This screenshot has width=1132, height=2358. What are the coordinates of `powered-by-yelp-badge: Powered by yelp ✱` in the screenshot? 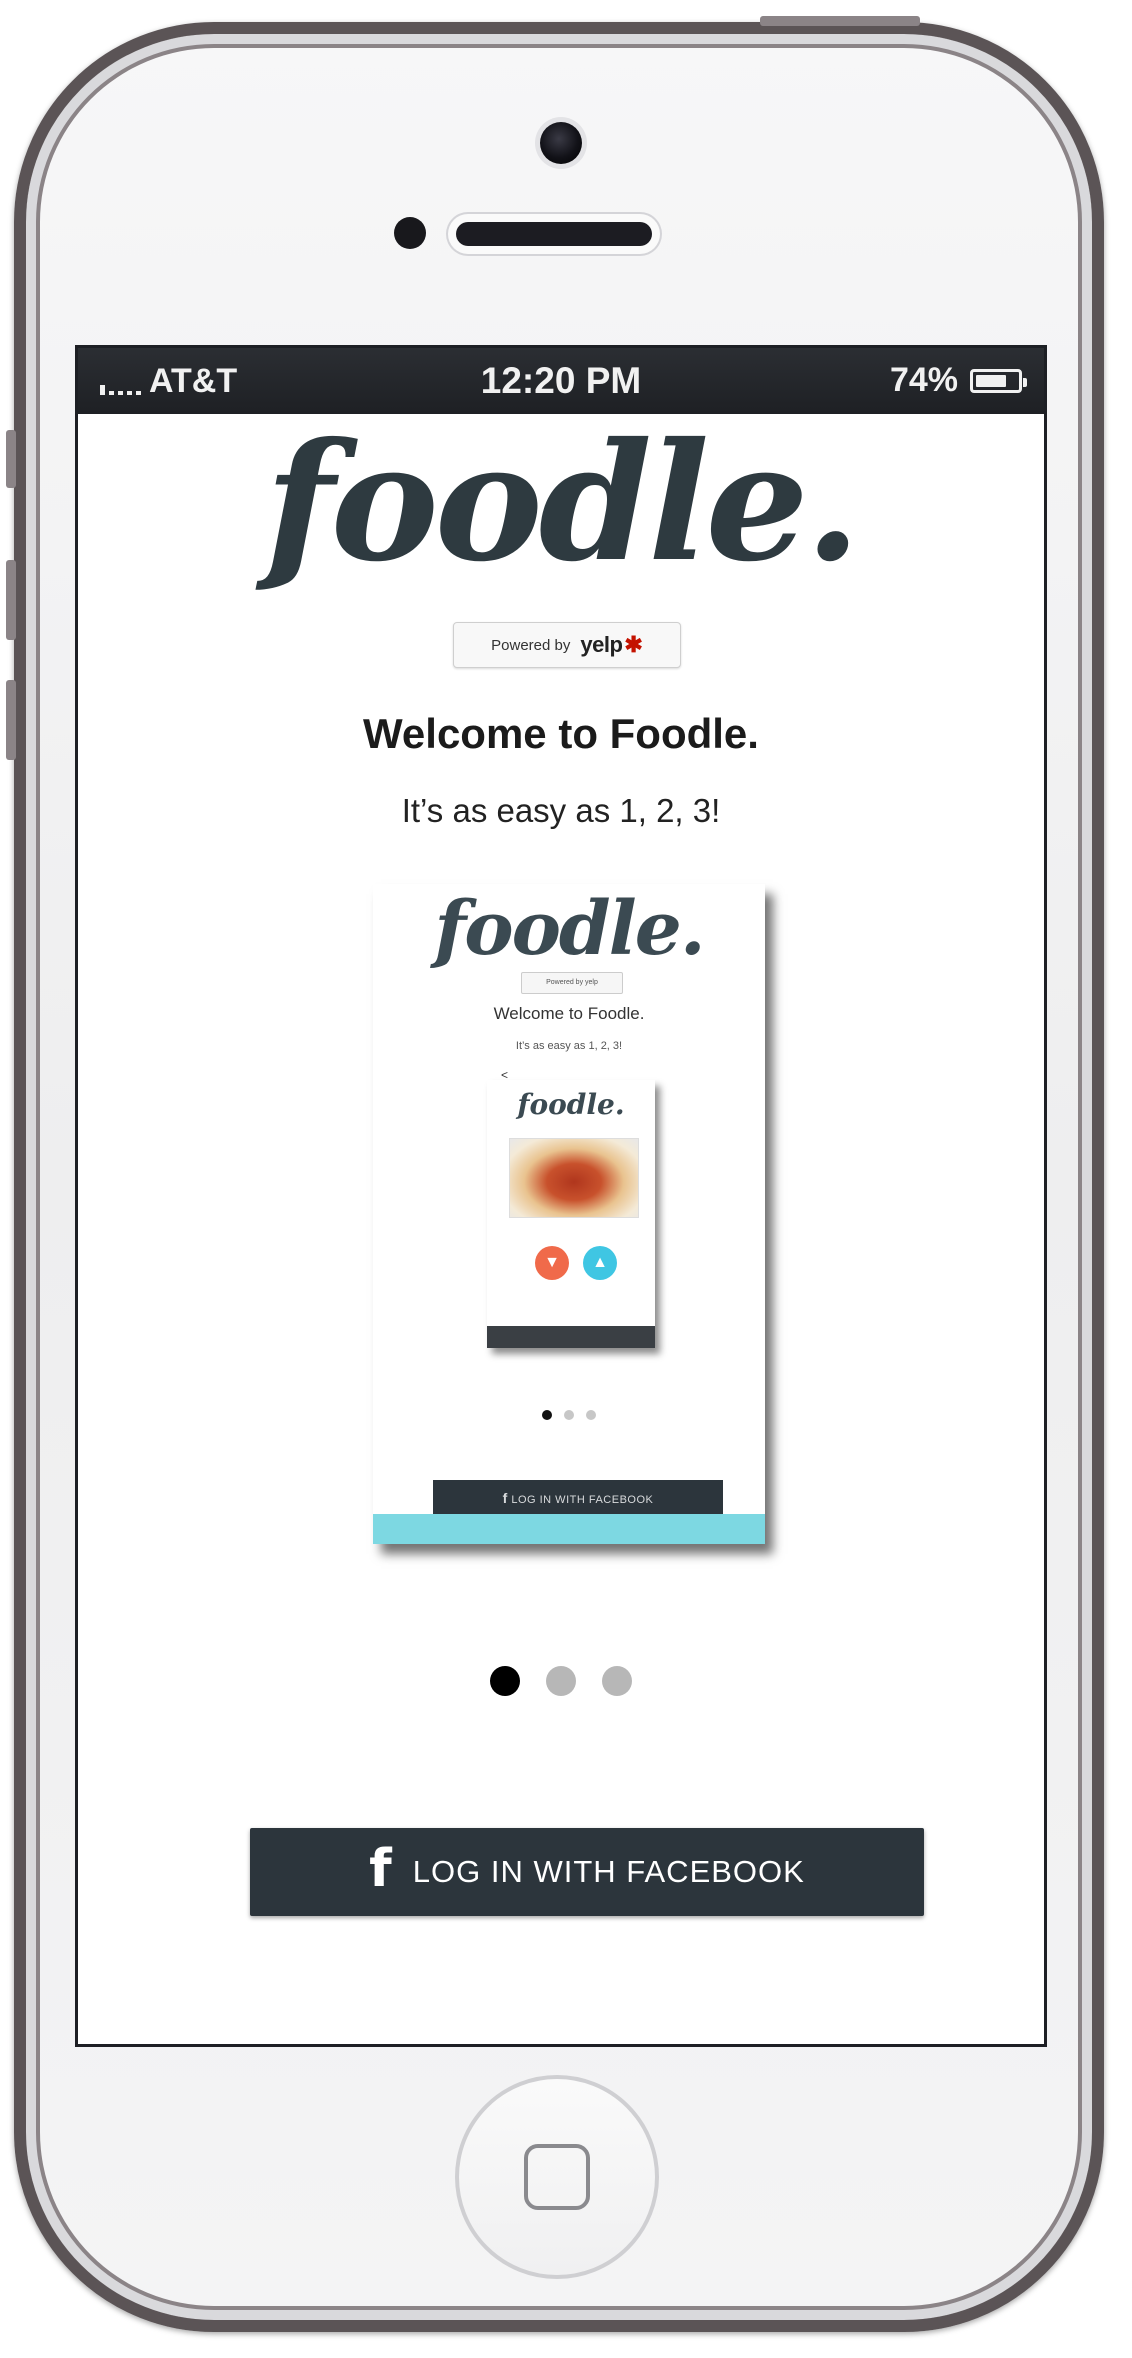 It's located at (567, 645).